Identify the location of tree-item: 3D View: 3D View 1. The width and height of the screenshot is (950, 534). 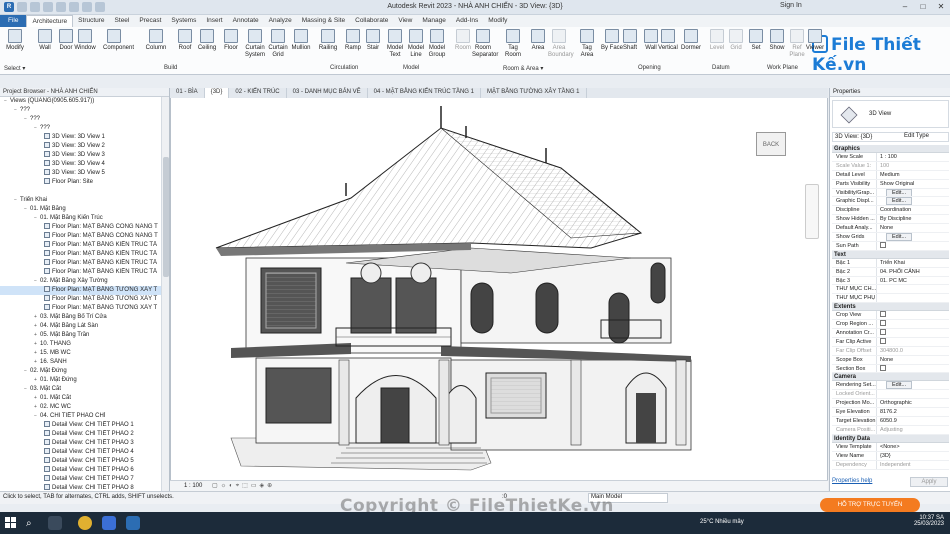
(81, 137).